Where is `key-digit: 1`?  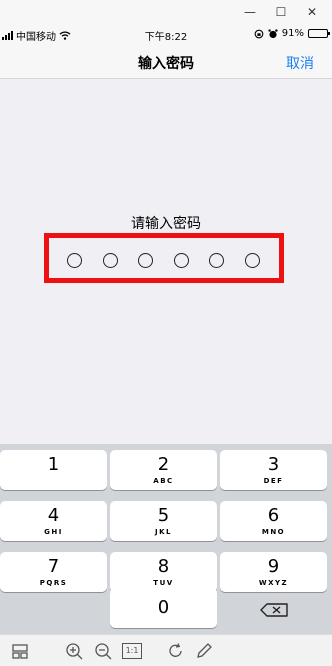 key-digit: 1 is located at coordinates (53, 464).